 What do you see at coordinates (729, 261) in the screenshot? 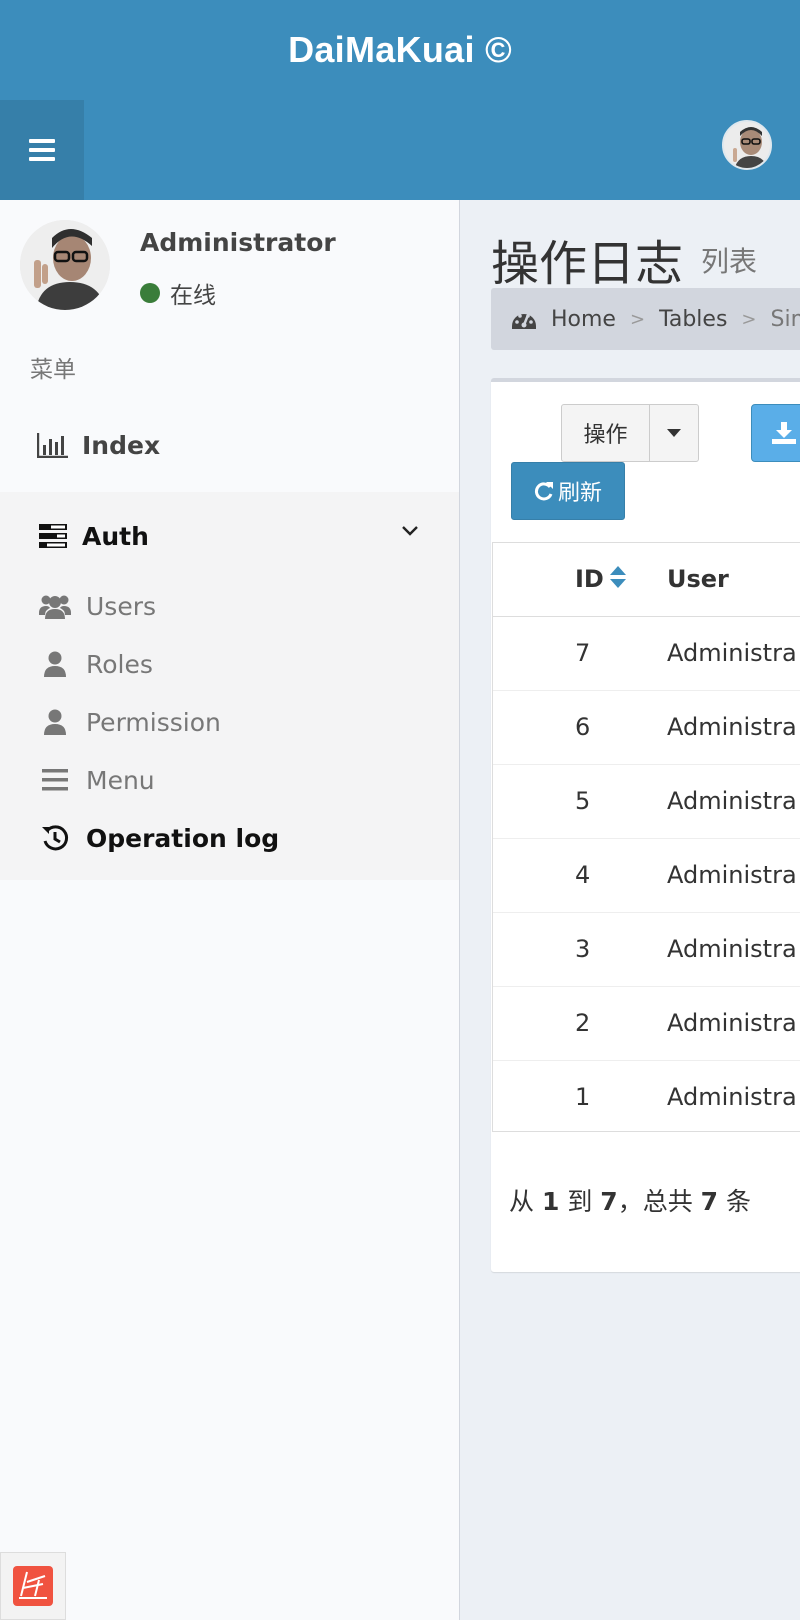
I see `page-subtitle: 列表` at bounding box center [729, 261].